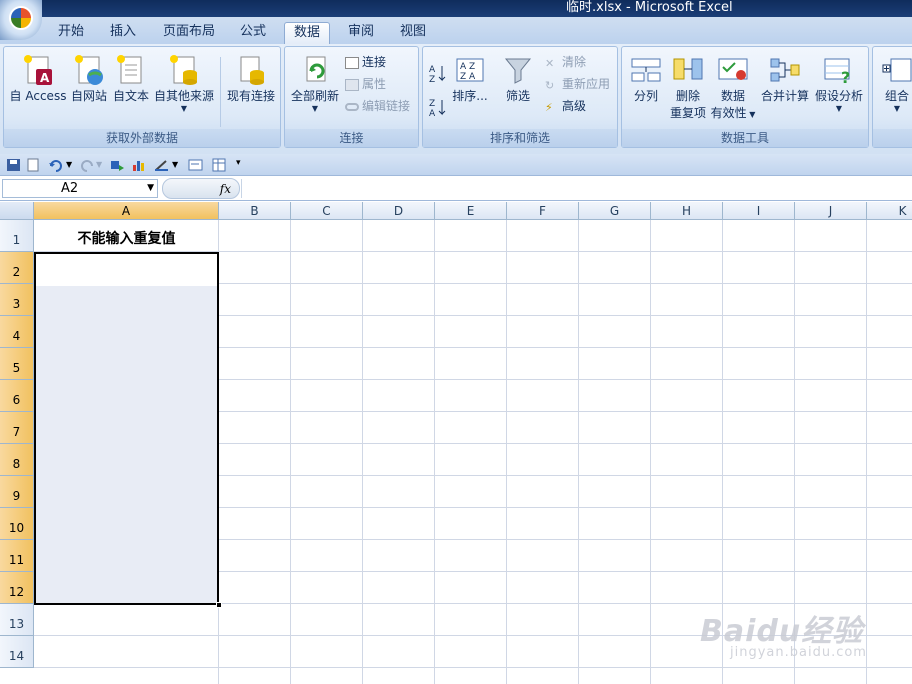 The height and width of the screenshot is (684, 912). What do you see at coordinates (38, 78) in the screenshot?
I see `from-access-button: A 自 Access` at bounding box center [38, 78].